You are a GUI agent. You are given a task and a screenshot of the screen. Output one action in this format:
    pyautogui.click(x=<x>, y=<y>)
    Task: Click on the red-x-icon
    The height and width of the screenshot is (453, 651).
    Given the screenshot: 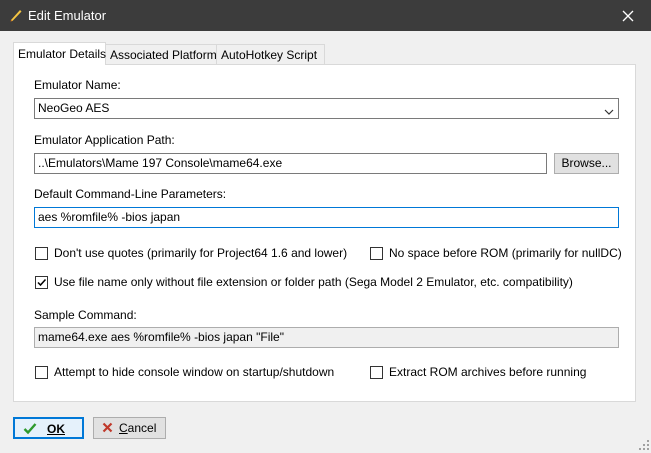 What is the action you would take?
    pyautogui.click(x=107, y=429)
    